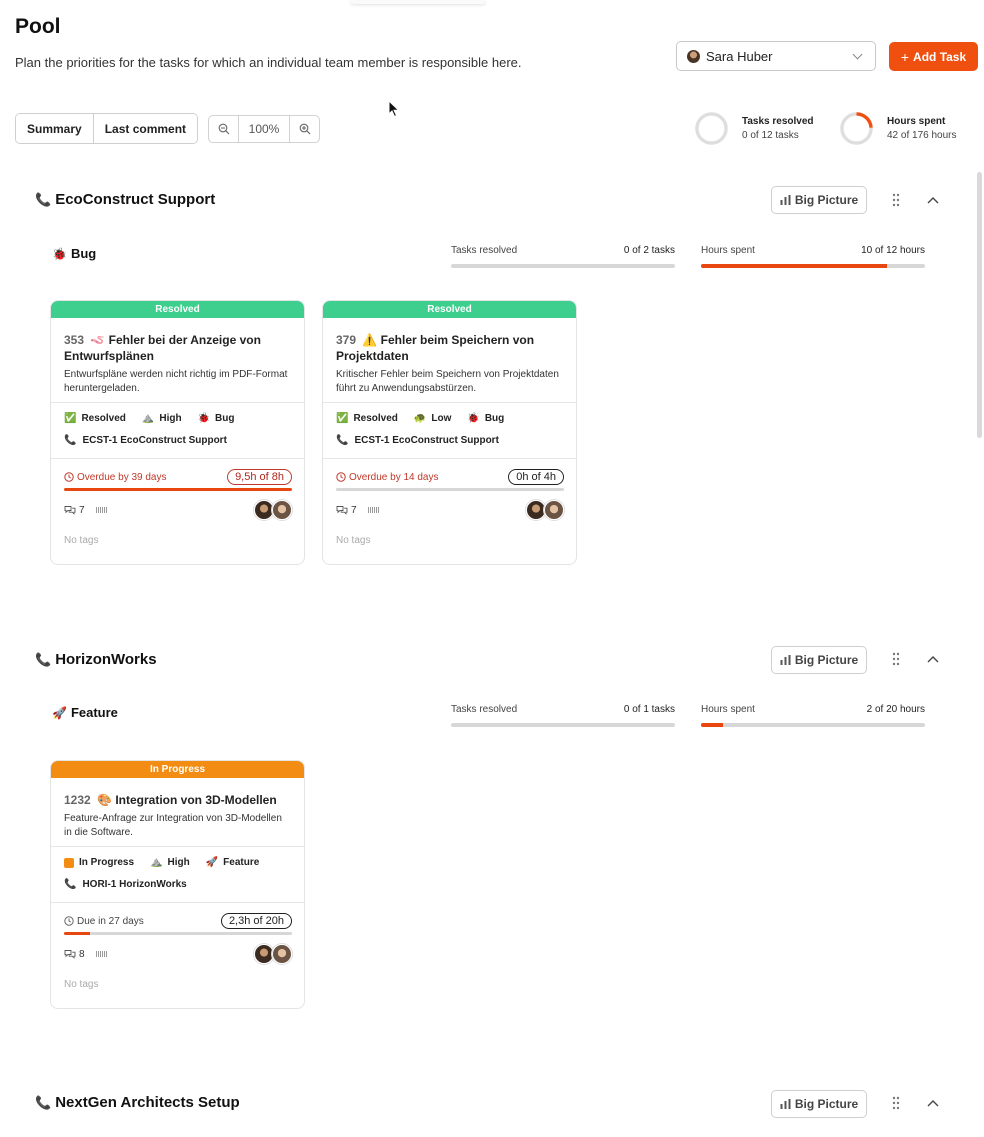 The width and height of the screenshot is (984, 1137). I want to click on type-title: 🐞 Bug, so click(74, 253).